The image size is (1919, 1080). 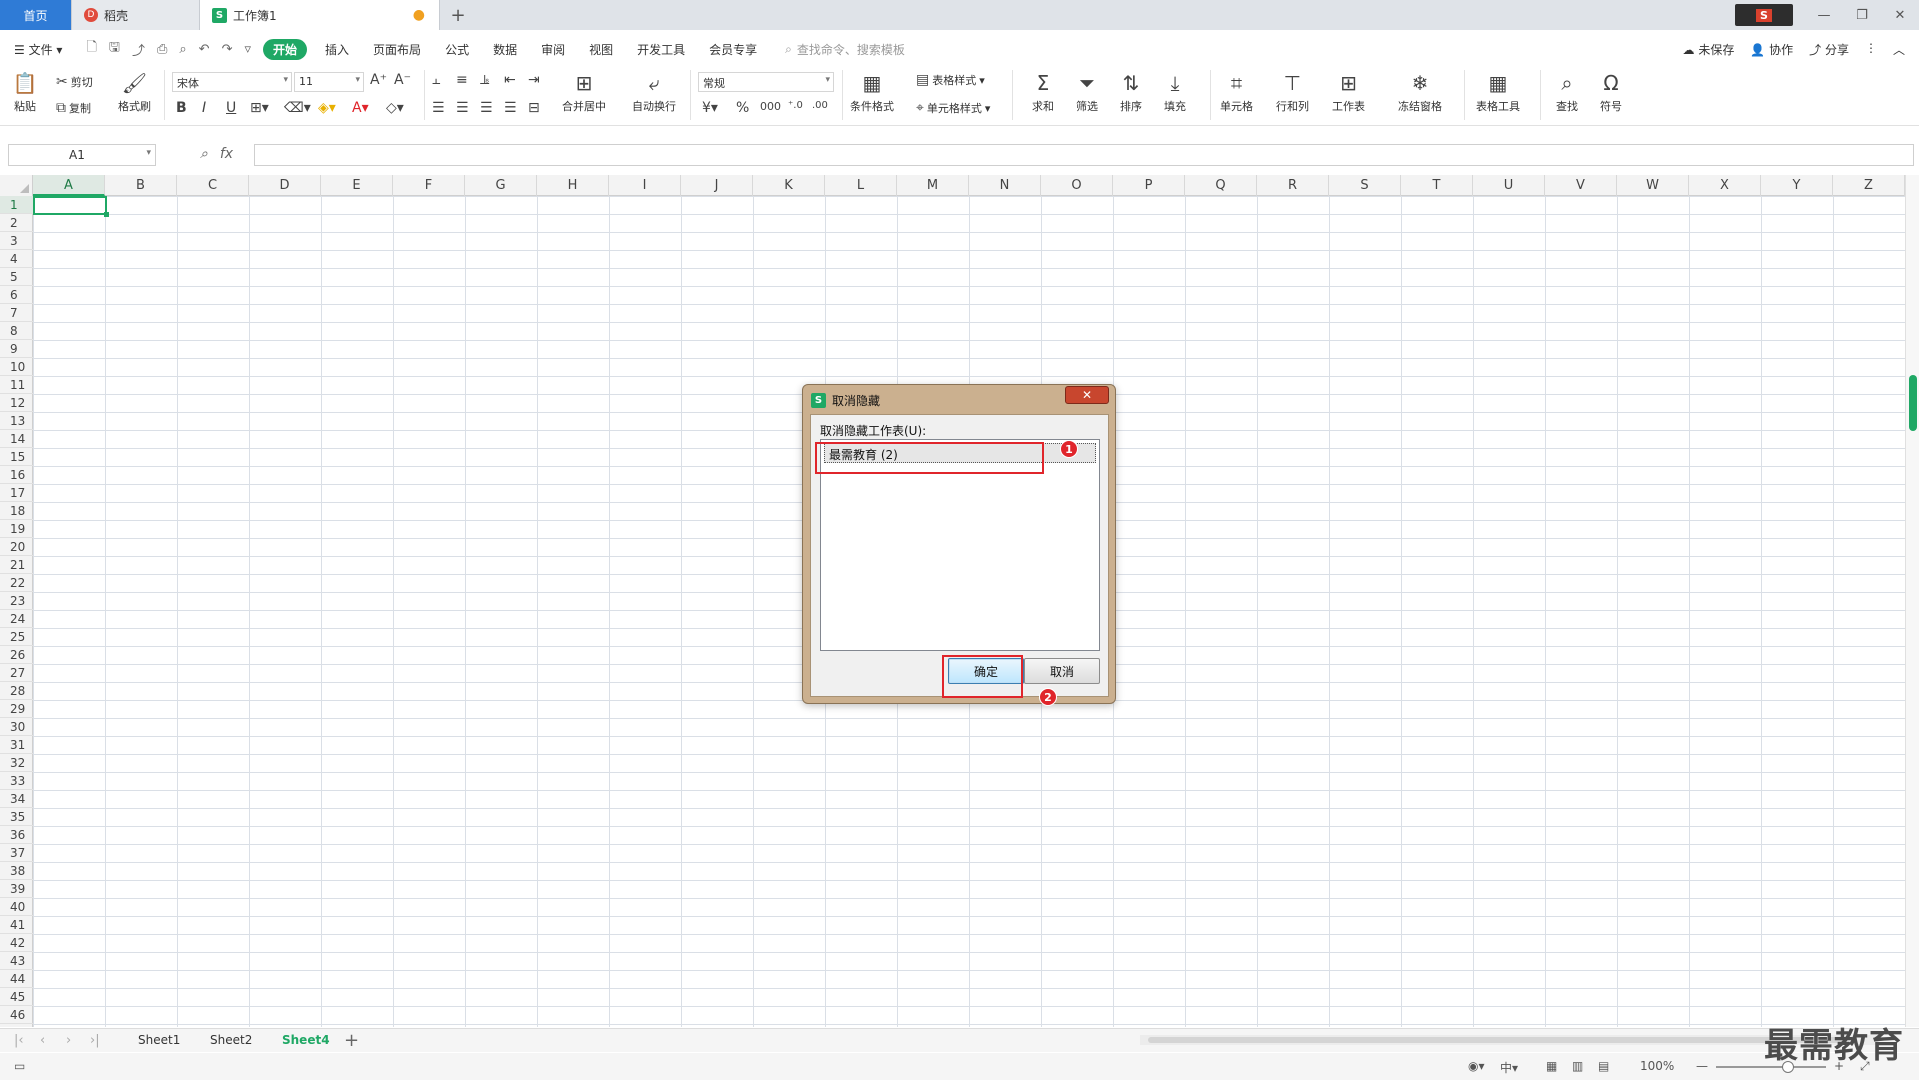 I want to click on paste-button: 📋 粘贴, so click(x=25, y=92).